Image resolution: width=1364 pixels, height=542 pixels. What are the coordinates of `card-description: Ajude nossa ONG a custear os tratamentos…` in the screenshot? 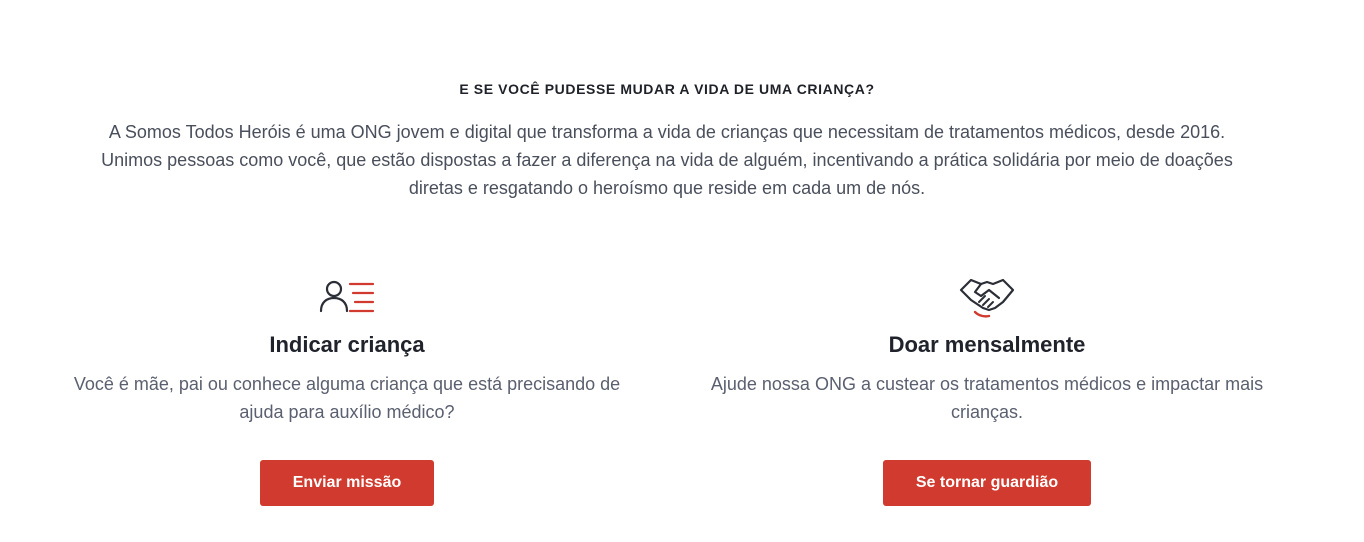 It's located at (987, 398).